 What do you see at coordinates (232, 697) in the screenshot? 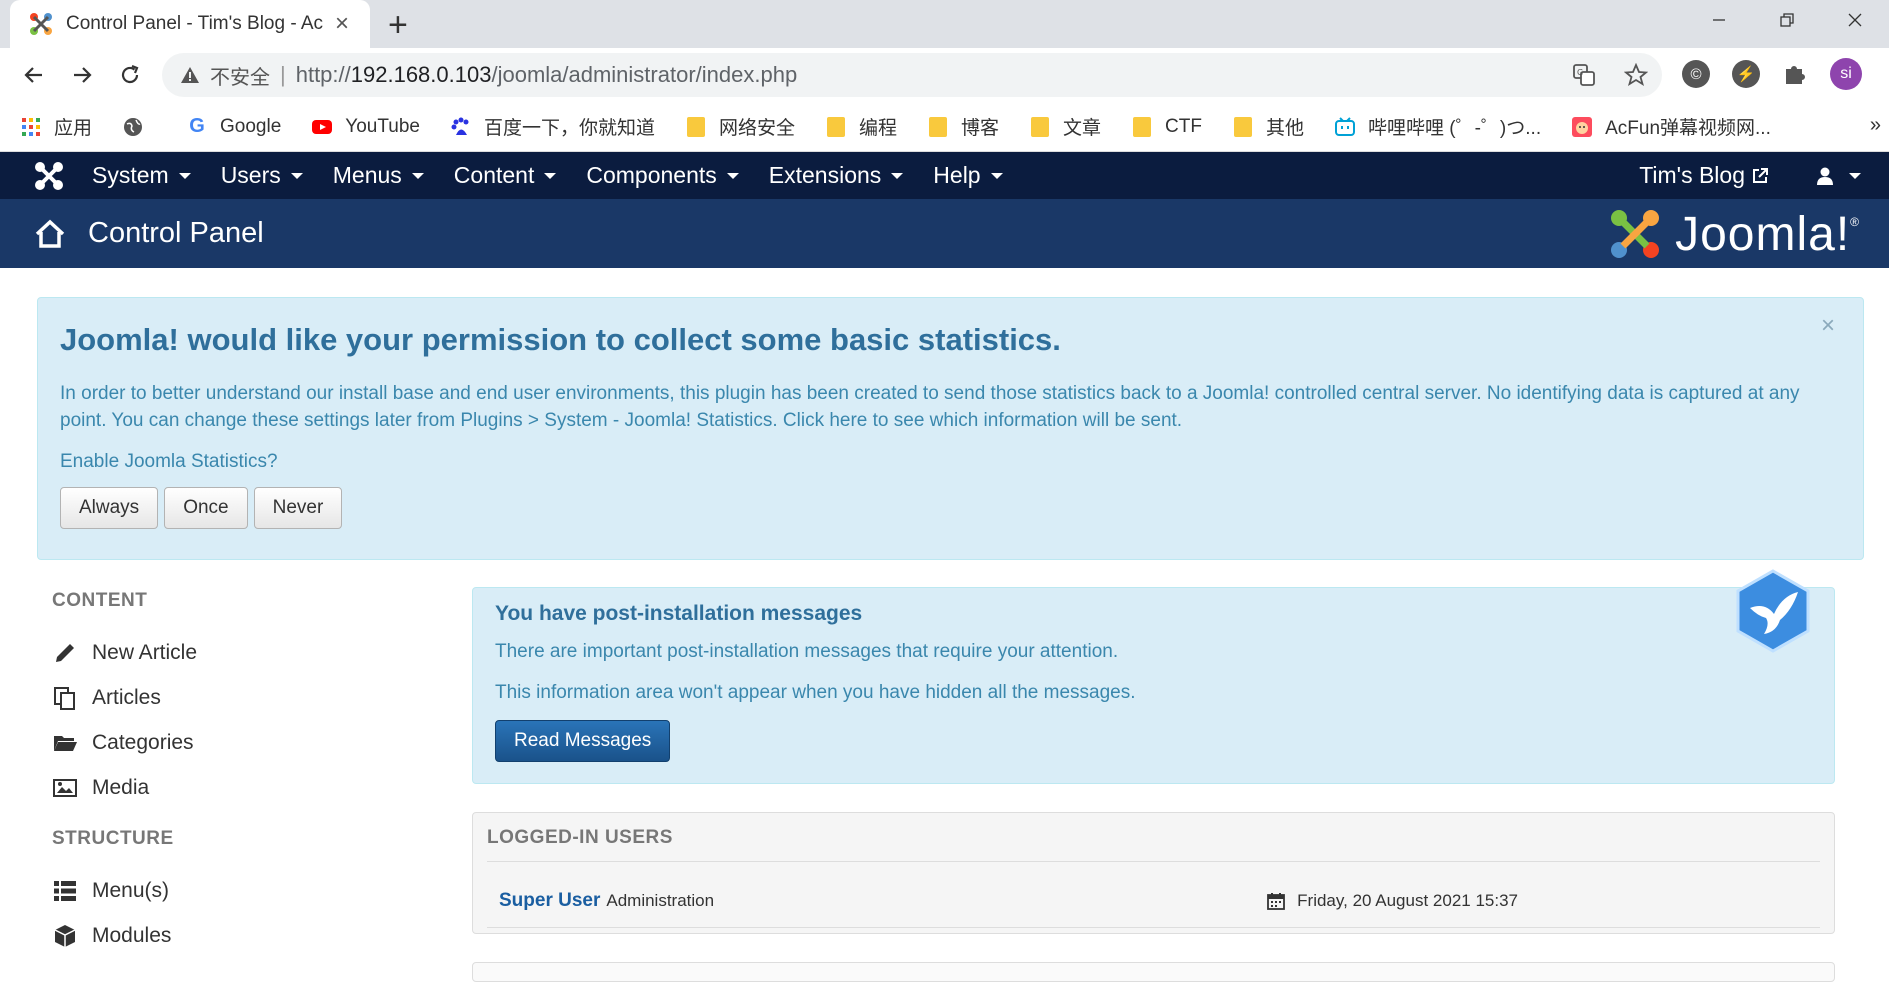
I see `sidebar-item-articles: Articles` at bounding box center [232, 697].